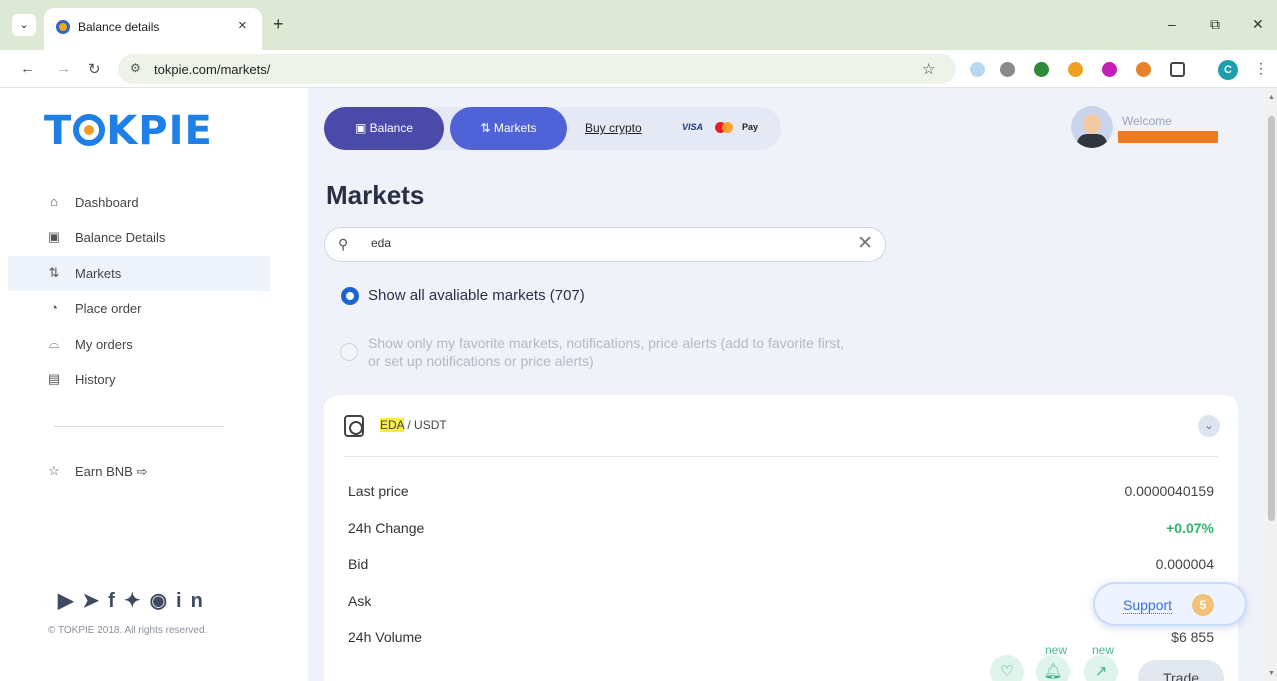 The width and height of the screenshot is (1277, 681). I want to click on reload-icon: ↻, so click(94, 69).